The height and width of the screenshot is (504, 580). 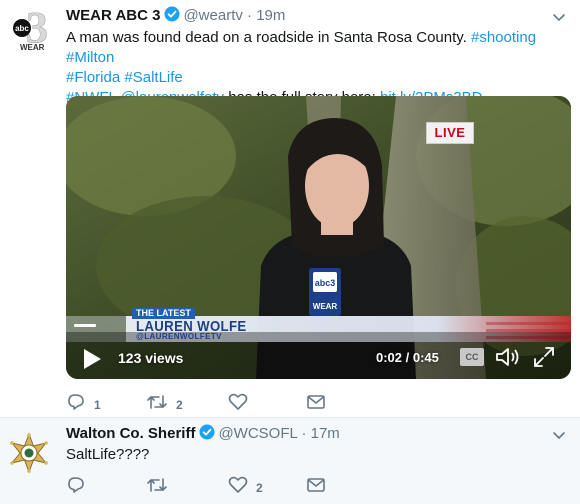 I want to click on reply-count: 1, so click(x=97, y=404).